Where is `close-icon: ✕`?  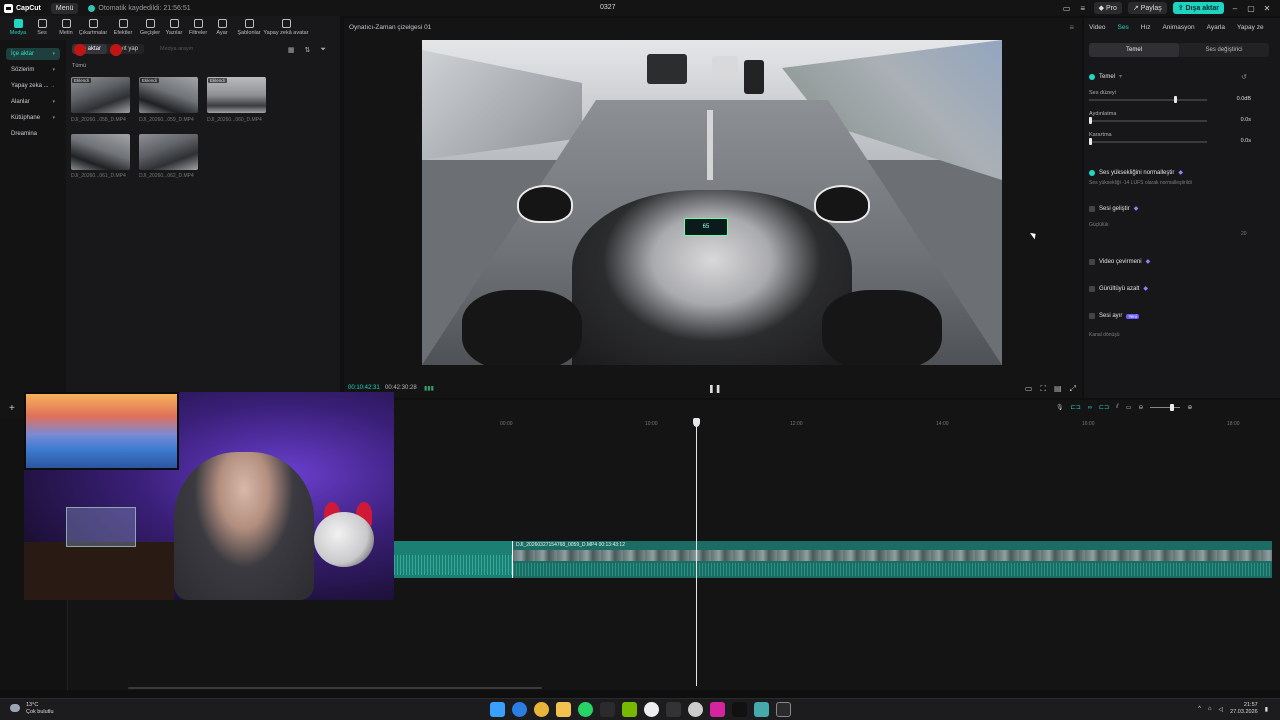
close-icon: ✕ is located at coordinates (1267, 8).